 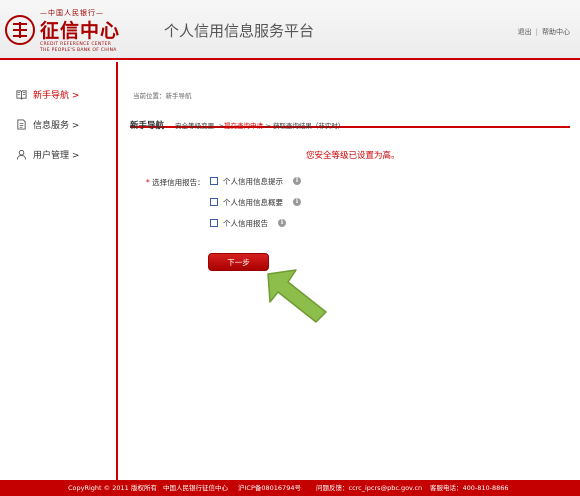 What do you see at coordinates (214, 181) in the screenshot?
I see `credit-info-tip-checkbox` at bounding box center [214, 181].